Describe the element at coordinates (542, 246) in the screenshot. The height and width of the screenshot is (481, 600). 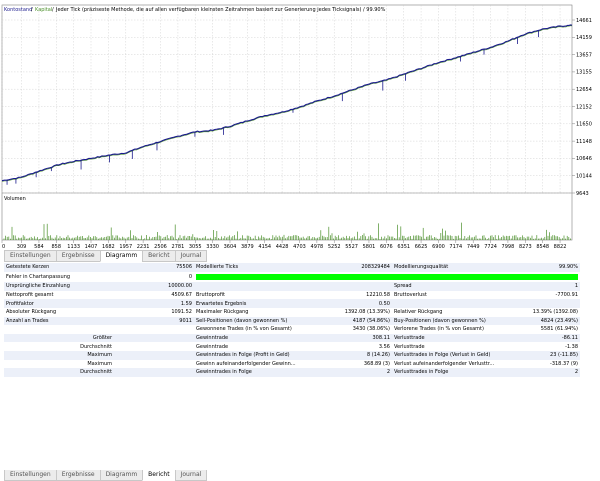
I see `x-tick-label: 8548` at that location.